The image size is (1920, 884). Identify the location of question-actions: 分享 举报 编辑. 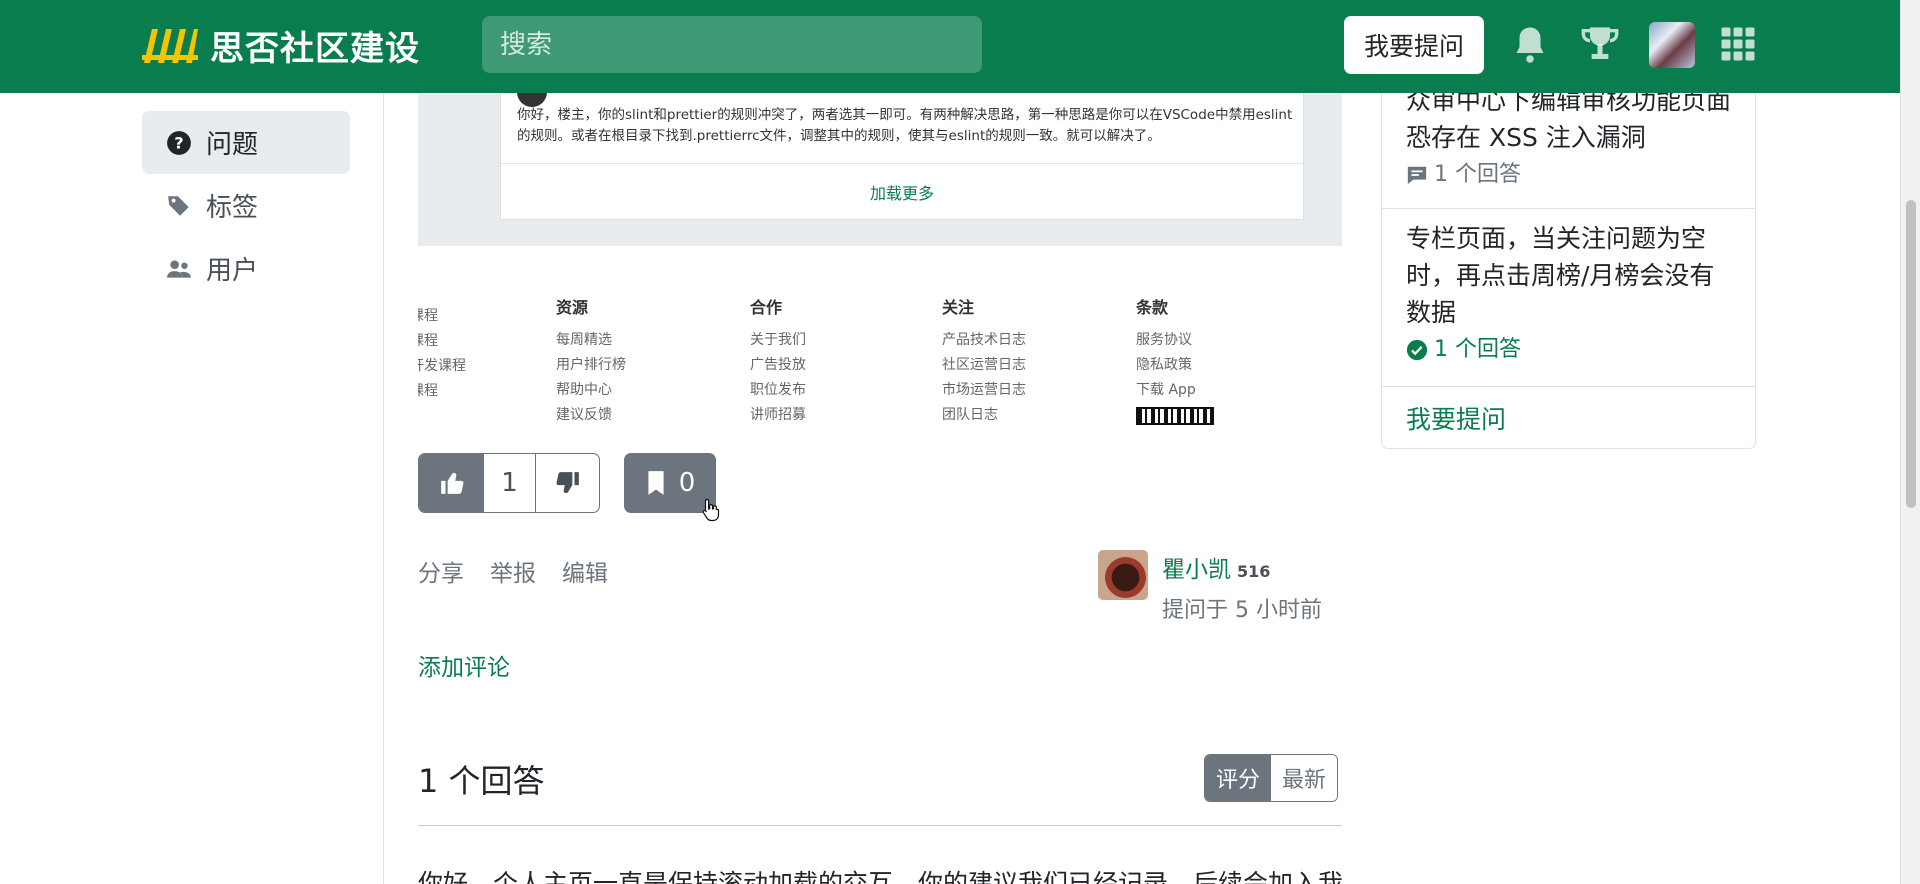
(526, 571).